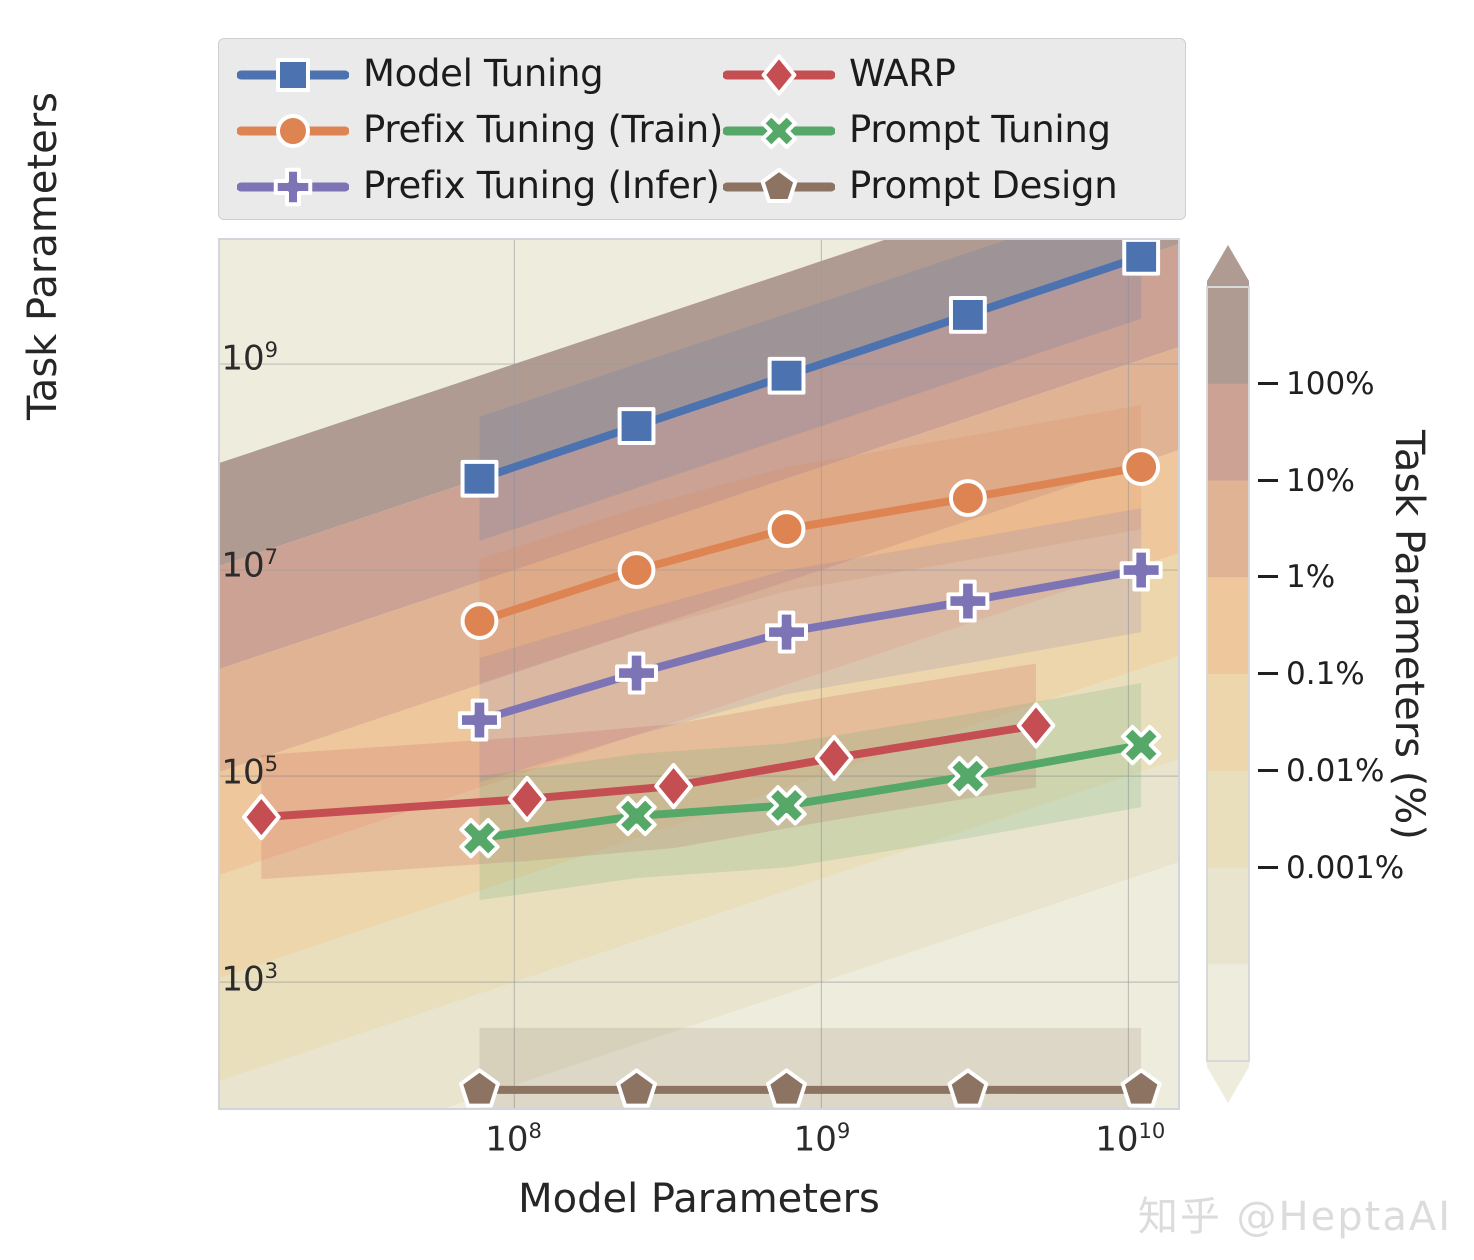 The image size is (1474, 1260). I want to click on x-marker-icon, so click(779, 131).